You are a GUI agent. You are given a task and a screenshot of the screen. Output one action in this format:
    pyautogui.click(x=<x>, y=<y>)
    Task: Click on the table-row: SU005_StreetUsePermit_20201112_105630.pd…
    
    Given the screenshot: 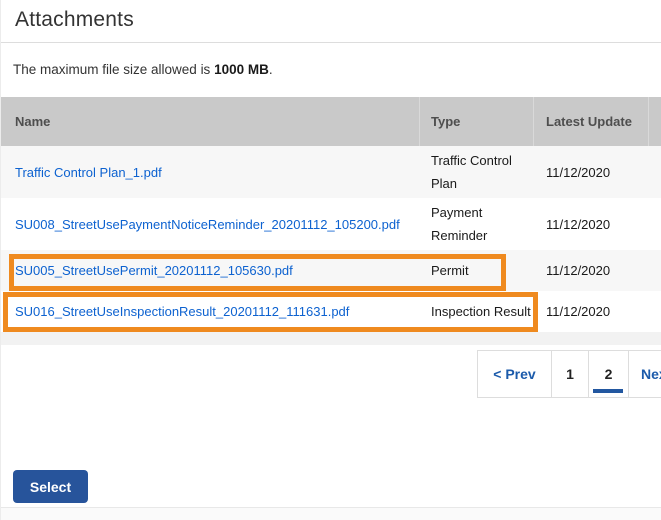 What is the action you would take?
    pyautogui.click(x=331, y=270)
    